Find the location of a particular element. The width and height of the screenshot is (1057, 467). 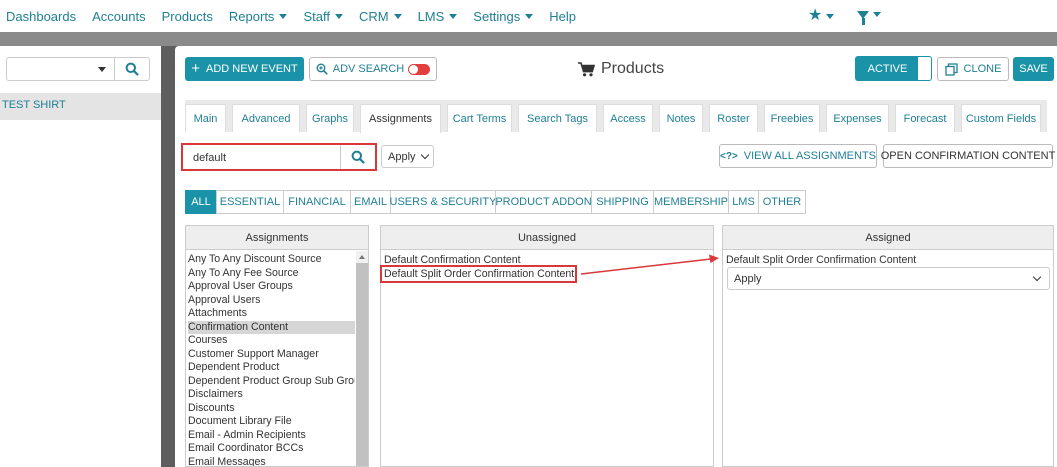

tab-custom-fields: Custom Fields is located at coordinates (1001, 118).